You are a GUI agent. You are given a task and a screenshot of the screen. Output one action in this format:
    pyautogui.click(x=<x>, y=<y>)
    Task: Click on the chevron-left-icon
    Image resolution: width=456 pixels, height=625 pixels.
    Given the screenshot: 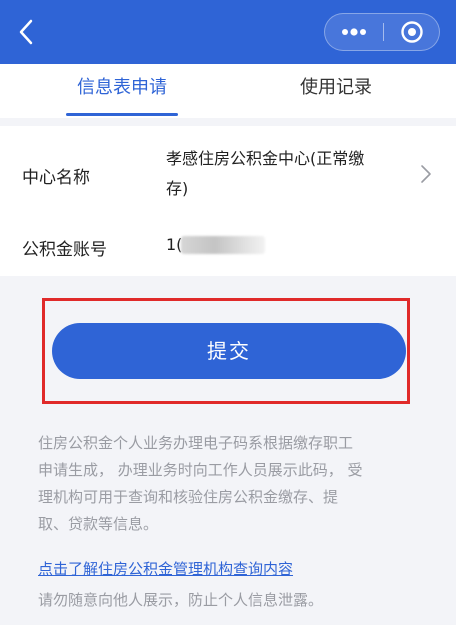 What is the action you would take?
    pyautogui.click(x=26, y=32)
    